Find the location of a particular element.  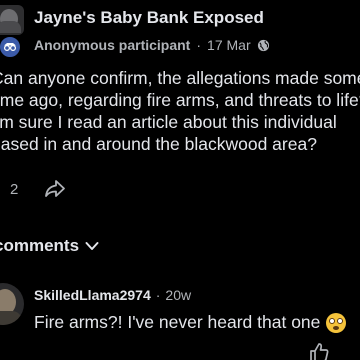

post-actions: 2 is located at coordinates (33, 189).